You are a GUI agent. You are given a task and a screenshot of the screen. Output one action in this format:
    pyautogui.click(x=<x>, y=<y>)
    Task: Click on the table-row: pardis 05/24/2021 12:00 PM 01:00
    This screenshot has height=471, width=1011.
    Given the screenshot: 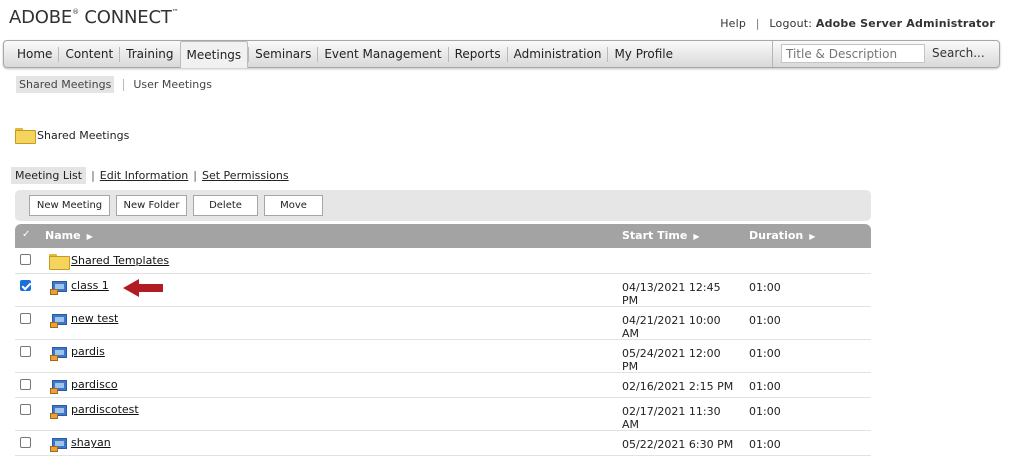 What is the action you would take?
    pyautogui.click(x=443, y=356)
    